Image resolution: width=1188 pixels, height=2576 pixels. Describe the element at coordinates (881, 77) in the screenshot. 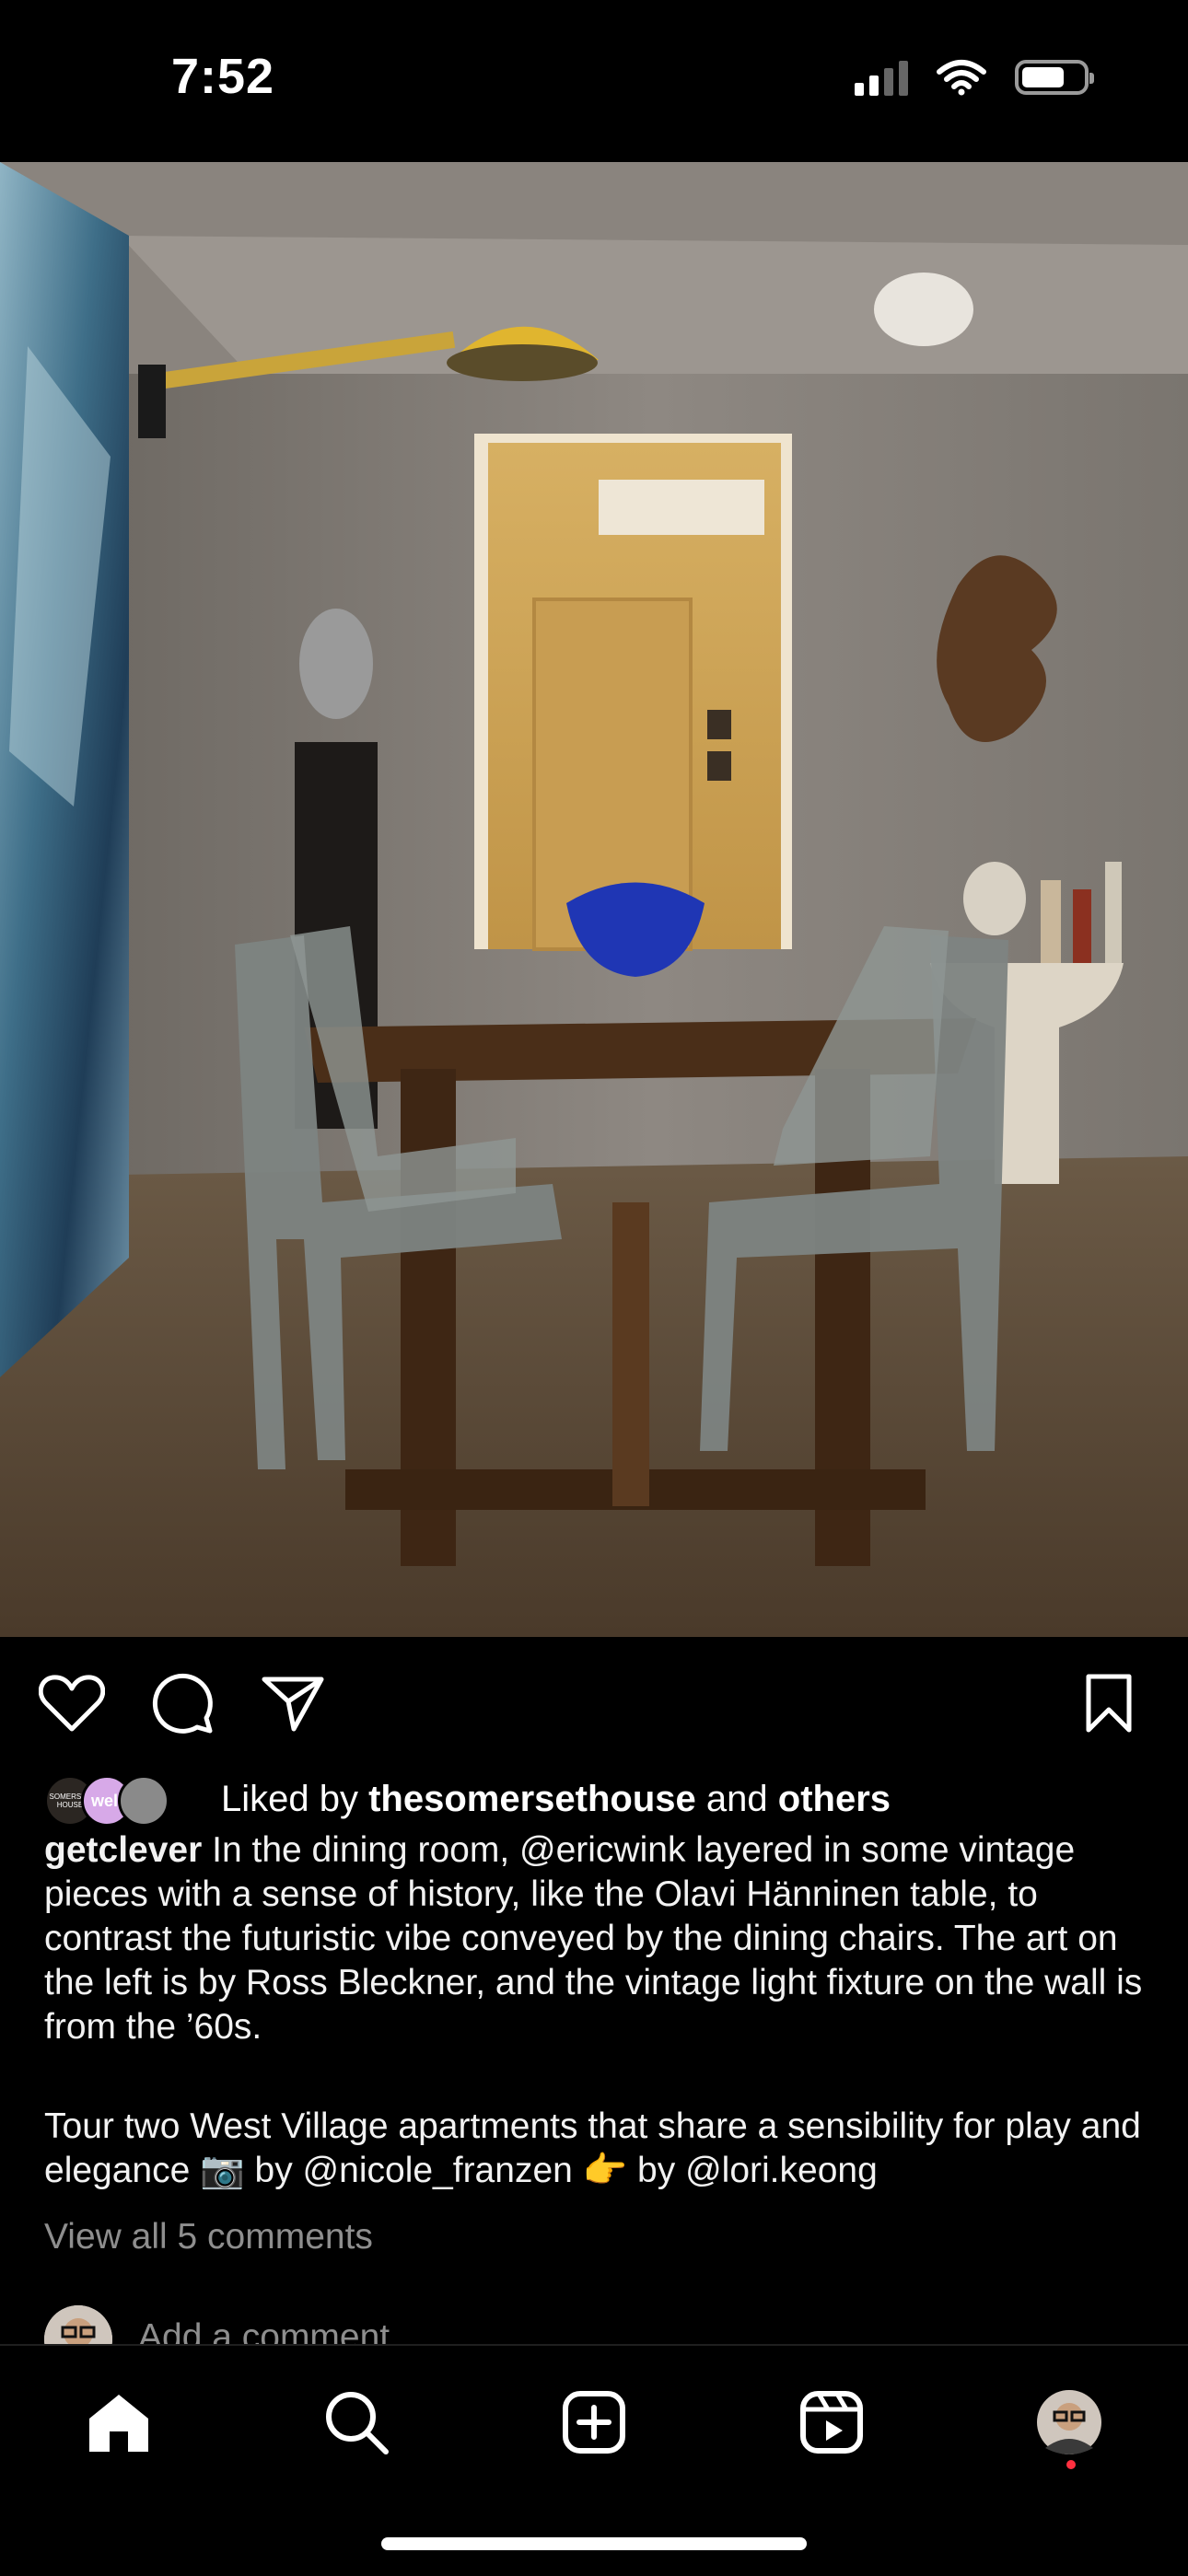

I see `cellular-signal-icon` at that location.